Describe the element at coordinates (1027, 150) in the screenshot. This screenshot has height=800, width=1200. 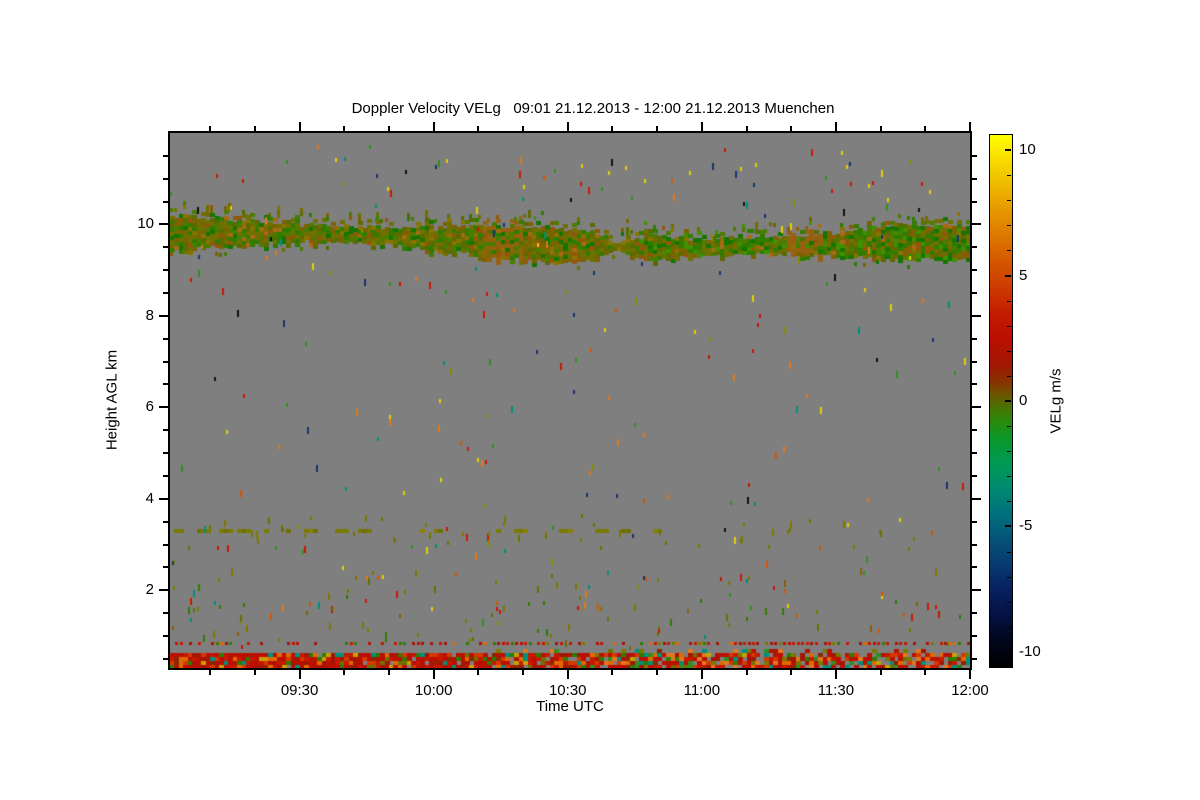
I see `colorbar-tick-label: 10` at that location.